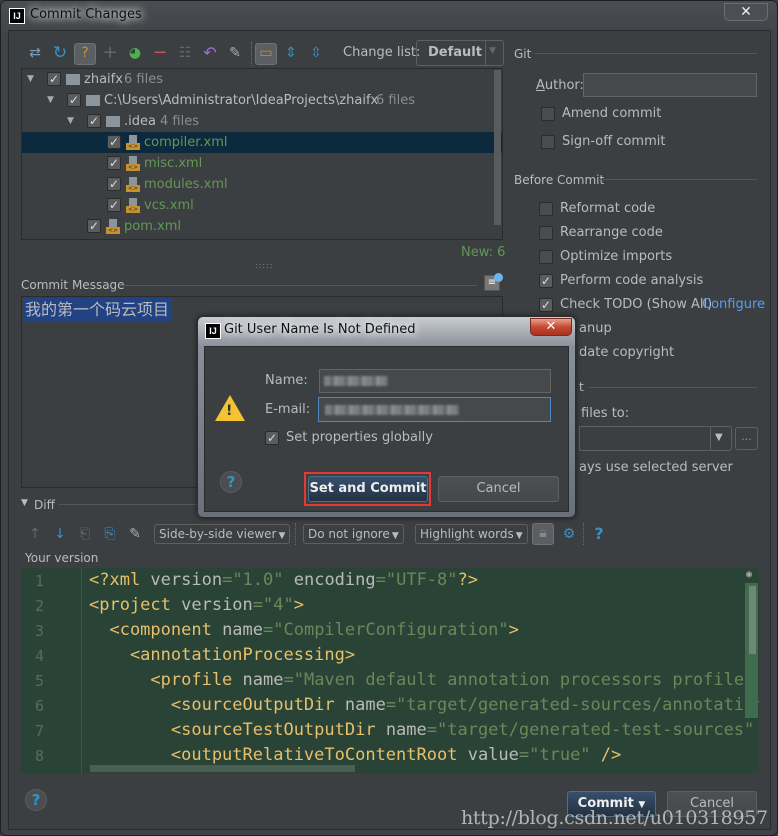 This screenshot has width=778, height=836. I want to click on tree-item-name: pom.xml, so click(152, 226).